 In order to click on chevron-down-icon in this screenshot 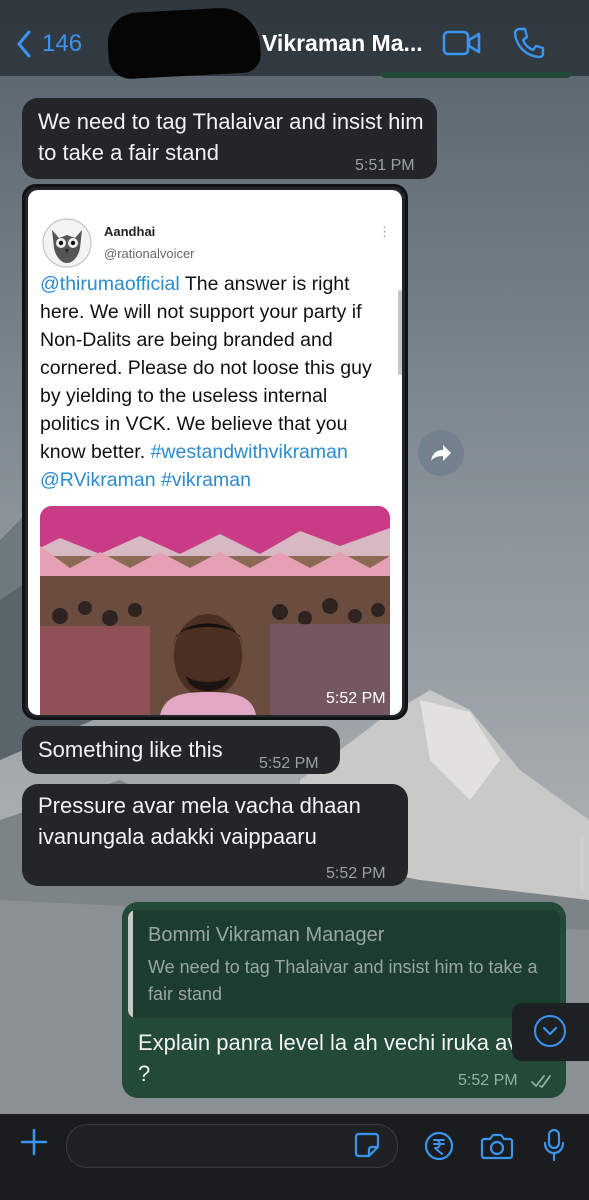, I will do `click(550, 1031)`.